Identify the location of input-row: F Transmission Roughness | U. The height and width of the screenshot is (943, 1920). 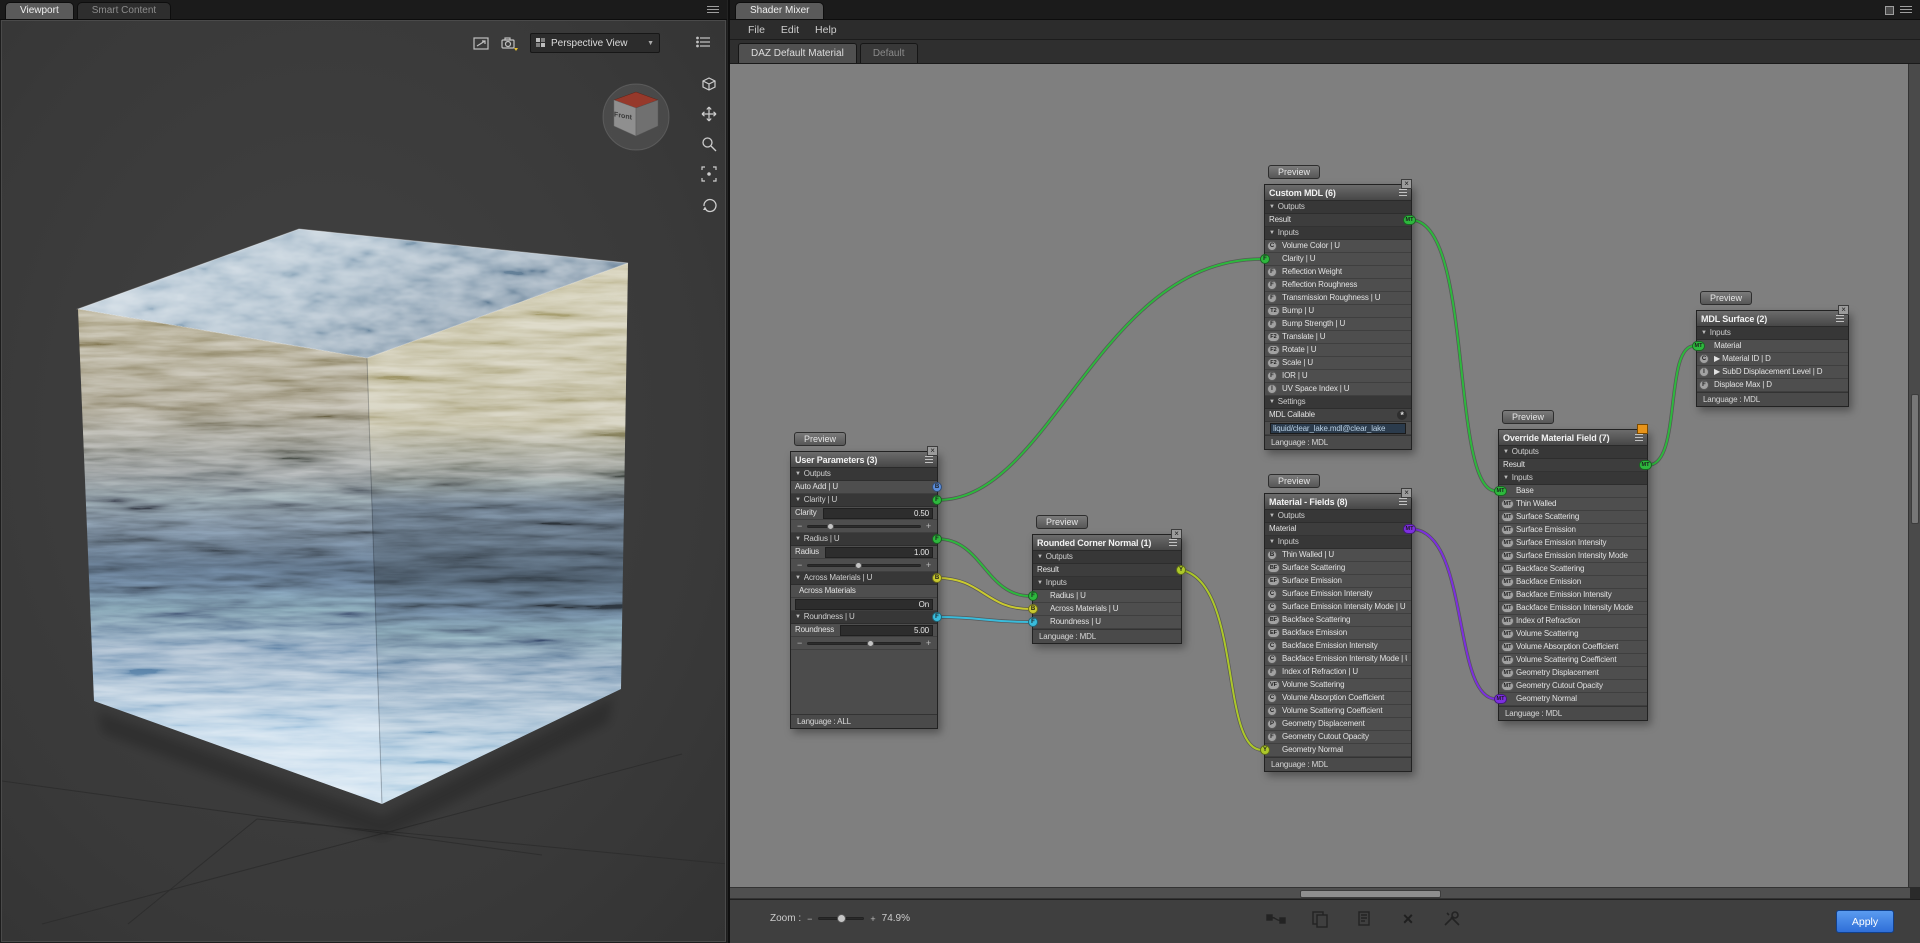
(1338, 298).